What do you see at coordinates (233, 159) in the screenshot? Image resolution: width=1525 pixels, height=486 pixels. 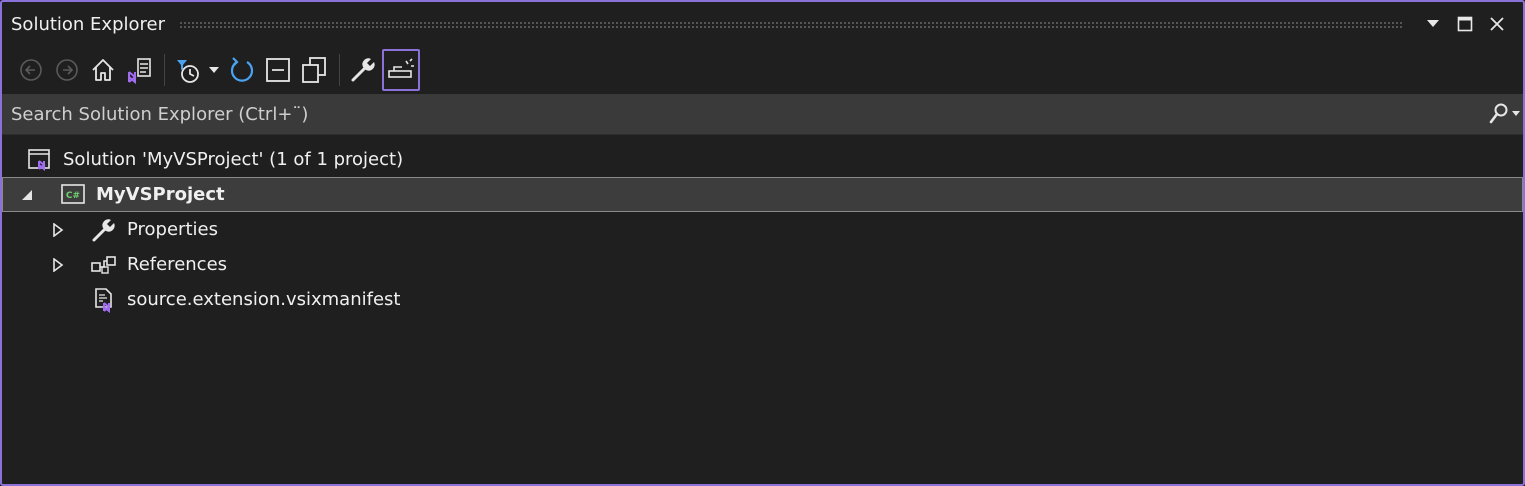 I see `tree-item-label: Solution 'MyVSProject' (1 of 1 project)` at bounding box center [233, 159].